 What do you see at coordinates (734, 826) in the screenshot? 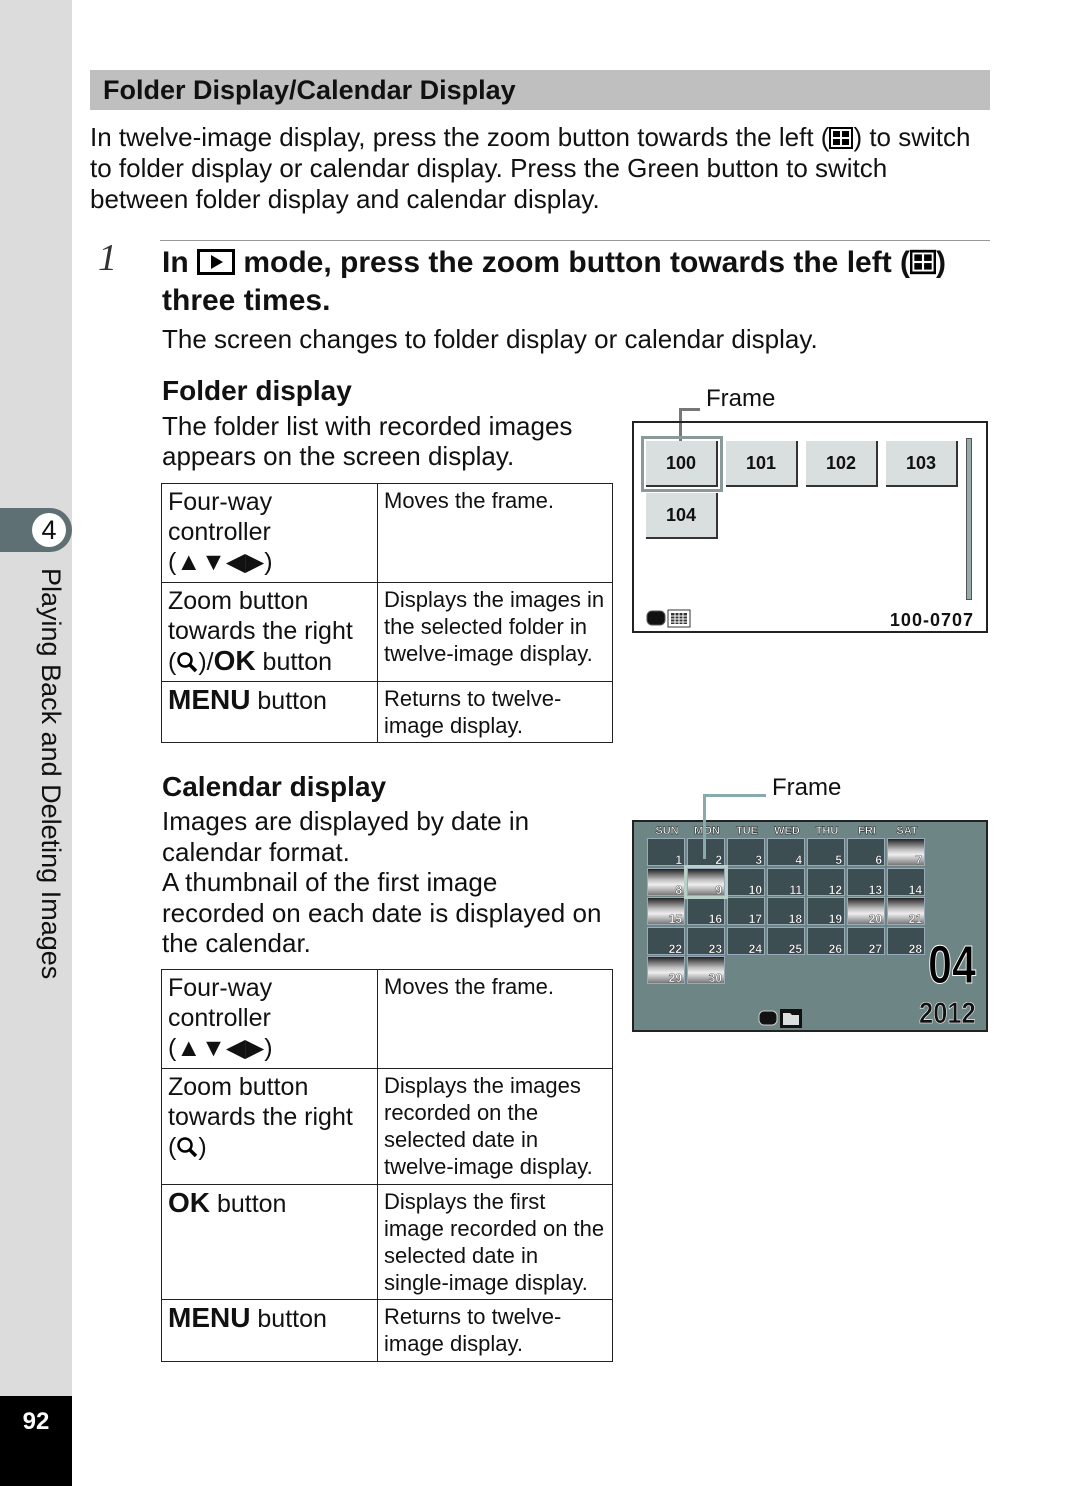
I see `frame-pointer` at bounding box center [734, 826].